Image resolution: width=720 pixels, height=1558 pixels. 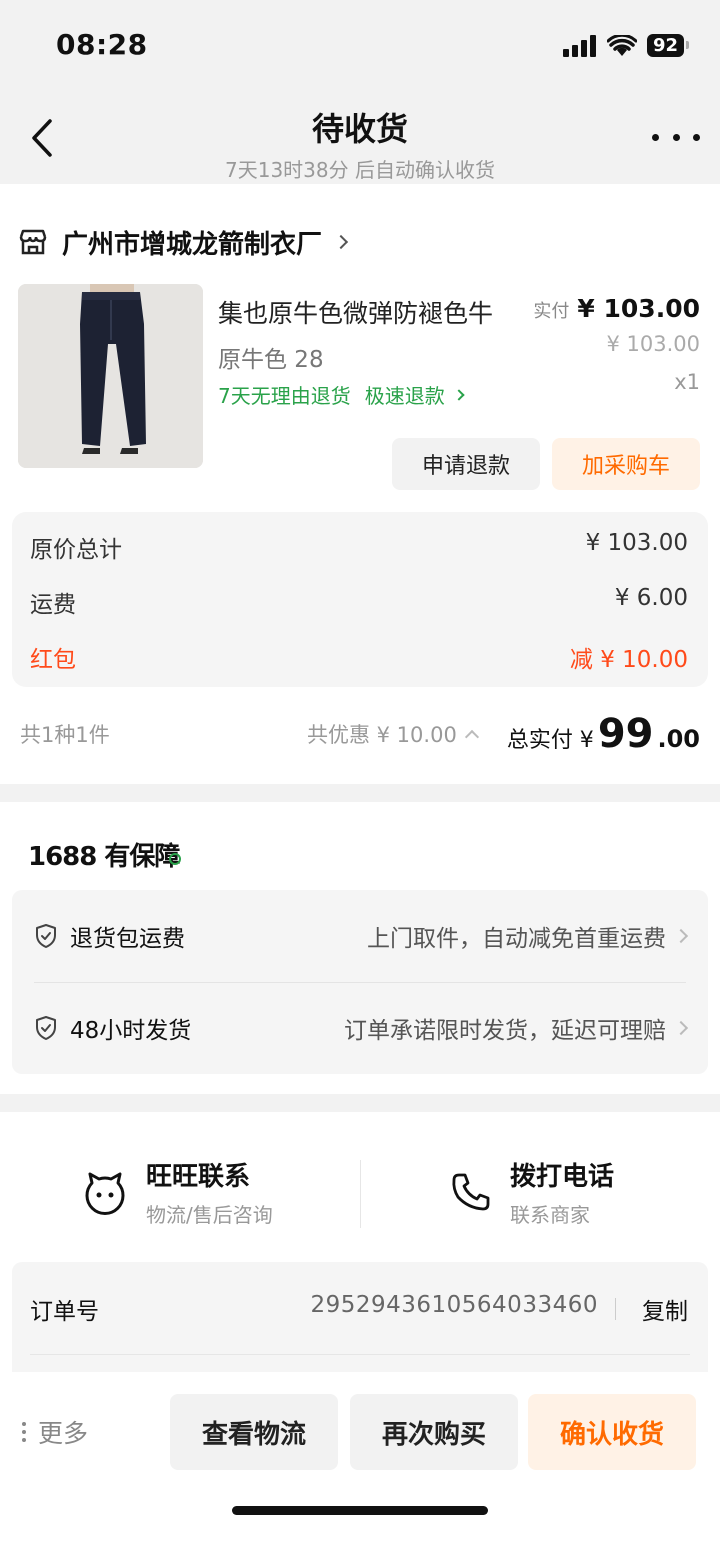 I want to click on status-bar: 08:28 92, so click(x=360, y=46).